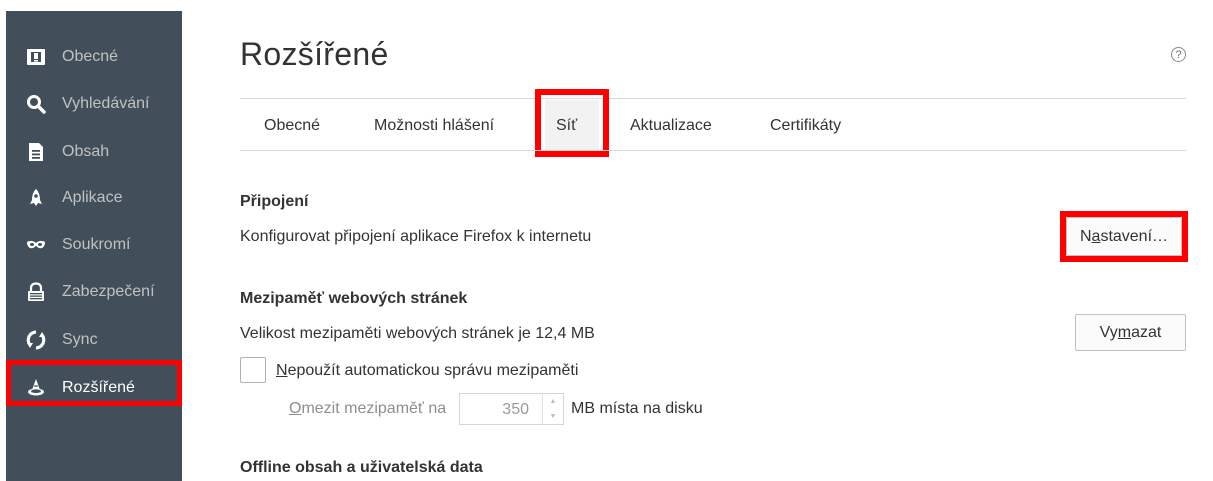  I want to click on tab-update: Aktualizace, so click(671, 126).